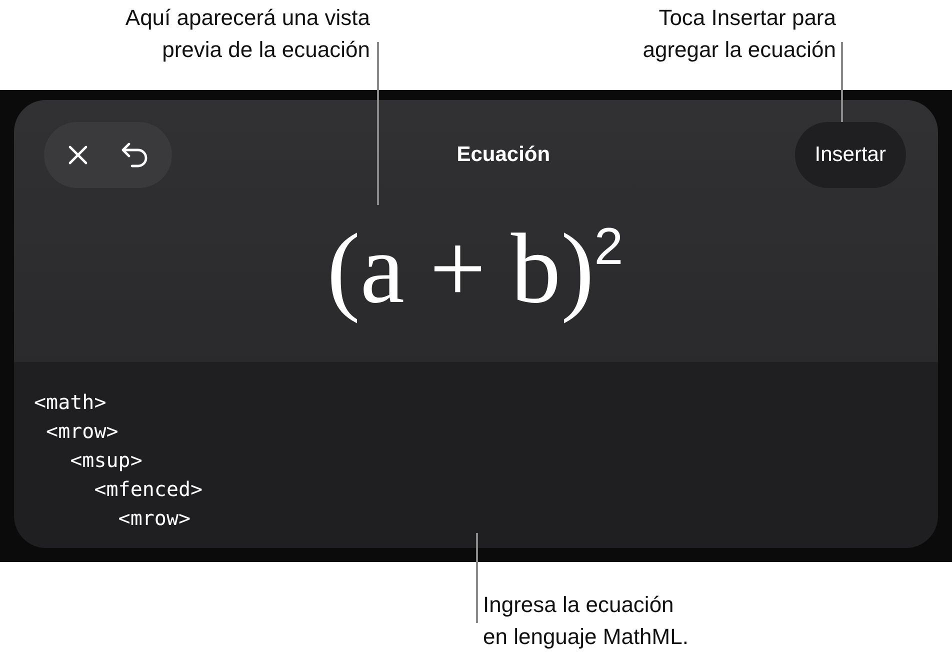  I want to click on callout-text: Toca Insertar para agregar la ecuación, so click(739, 34).